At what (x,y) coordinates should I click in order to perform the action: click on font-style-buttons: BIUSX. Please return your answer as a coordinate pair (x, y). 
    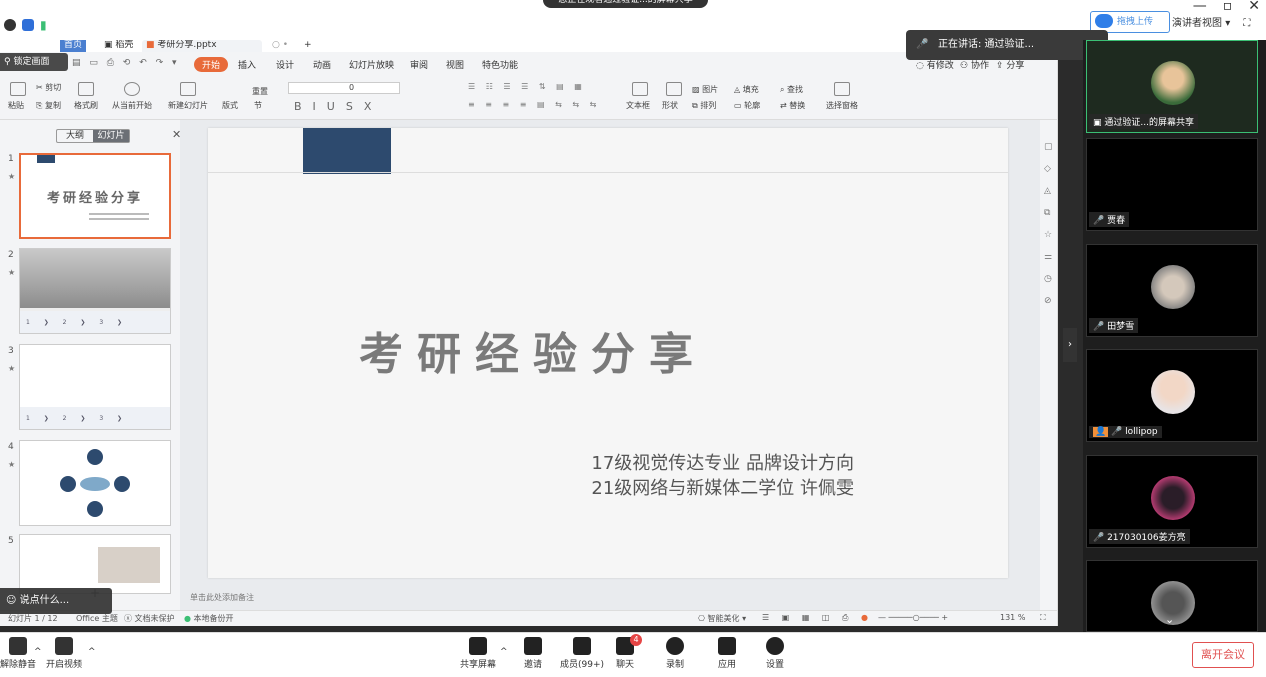
    Looking at the image, I should click on (338, 106).